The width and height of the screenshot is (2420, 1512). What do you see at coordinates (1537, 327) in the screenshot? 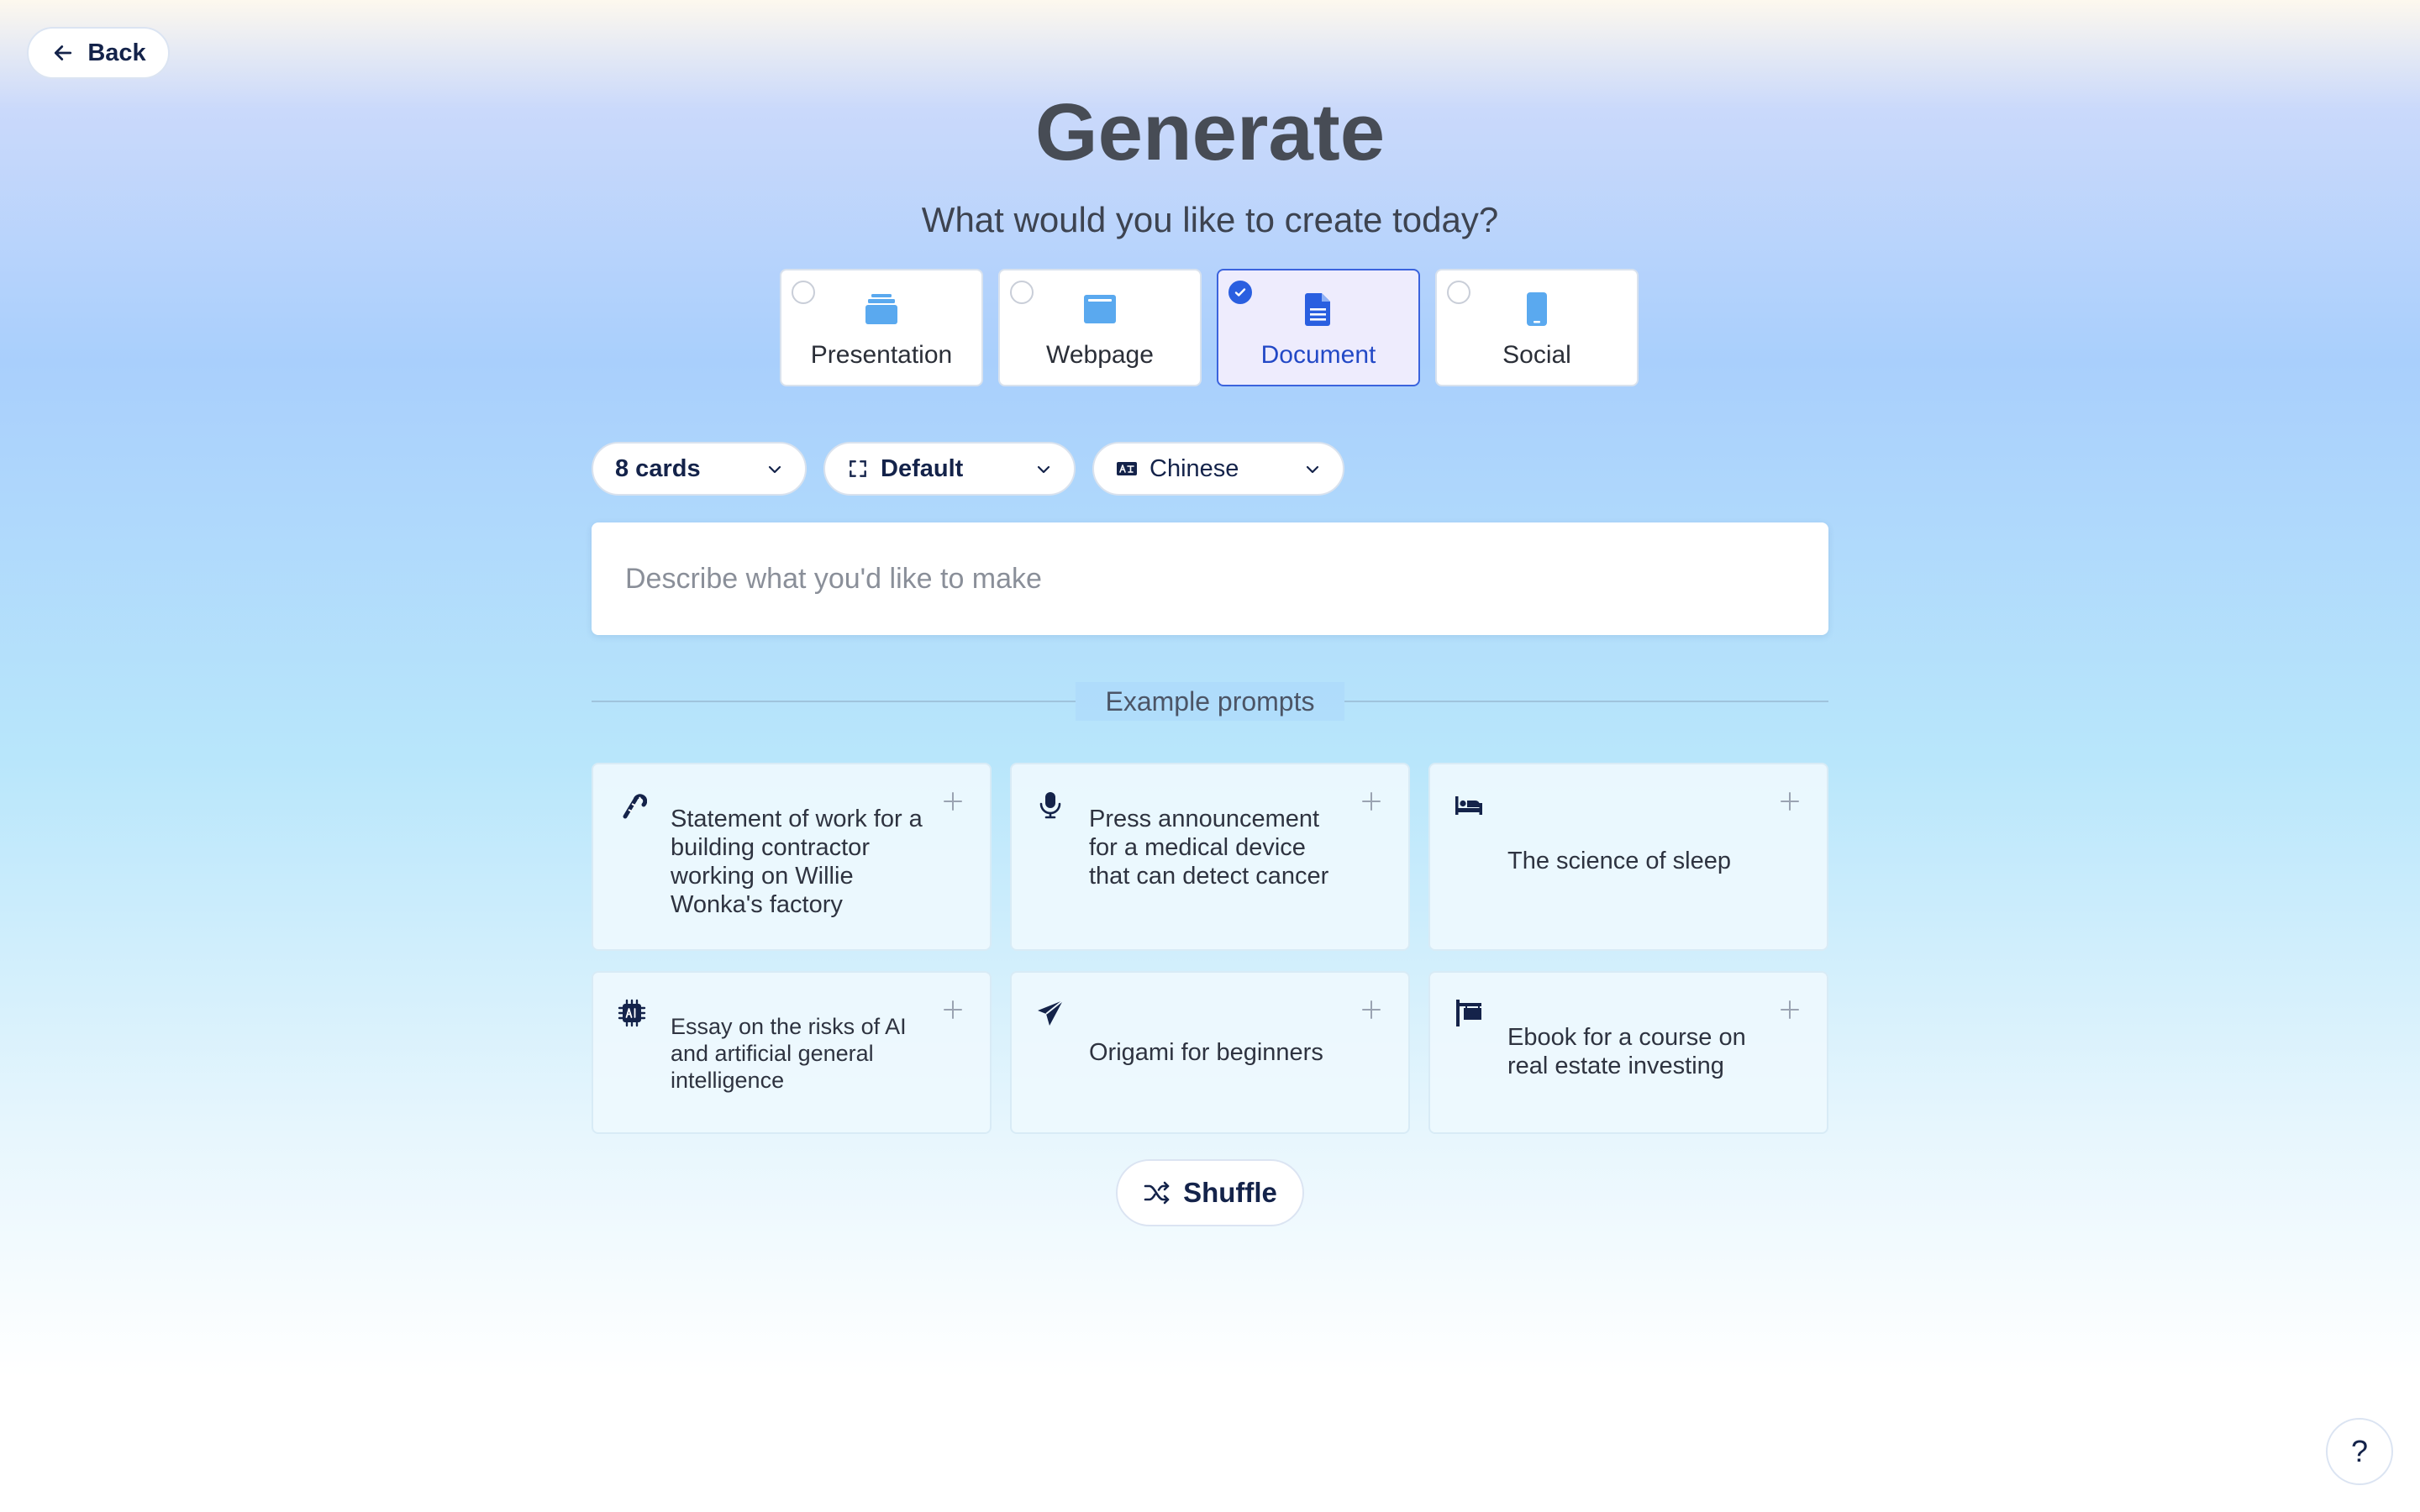
I see `type-card-social: Social` at bounding box center [1537, 327].